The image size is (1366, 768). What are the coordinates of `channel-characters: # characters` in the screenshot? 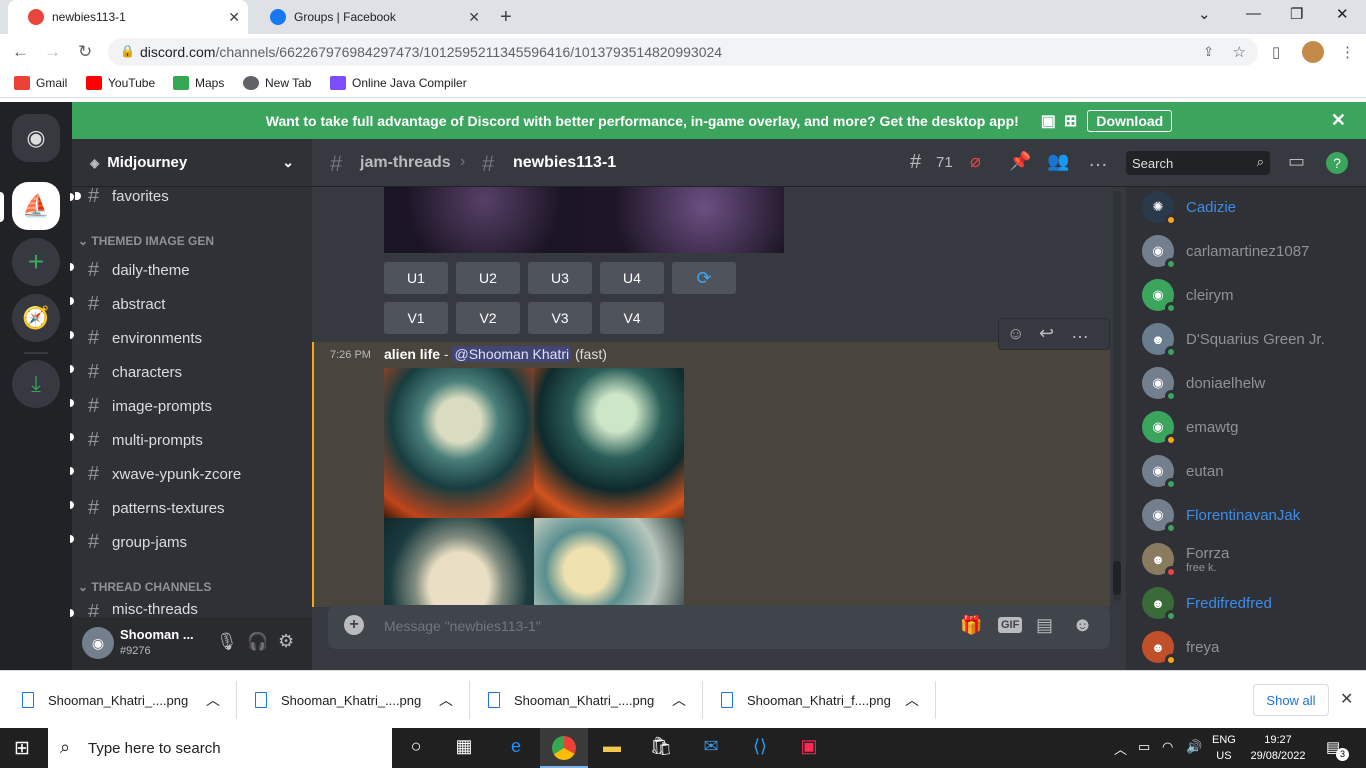 It's located at (135, 372).